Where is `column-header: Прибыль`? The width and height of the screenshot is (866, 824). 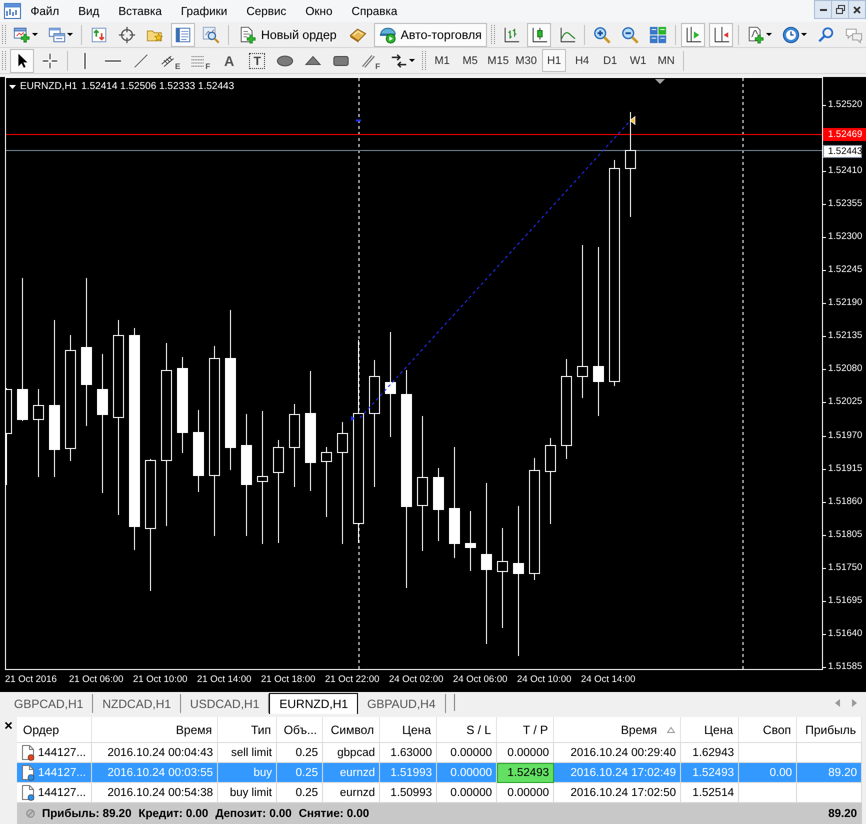
column-header: Прибыль is located at coordinates (829, 730).